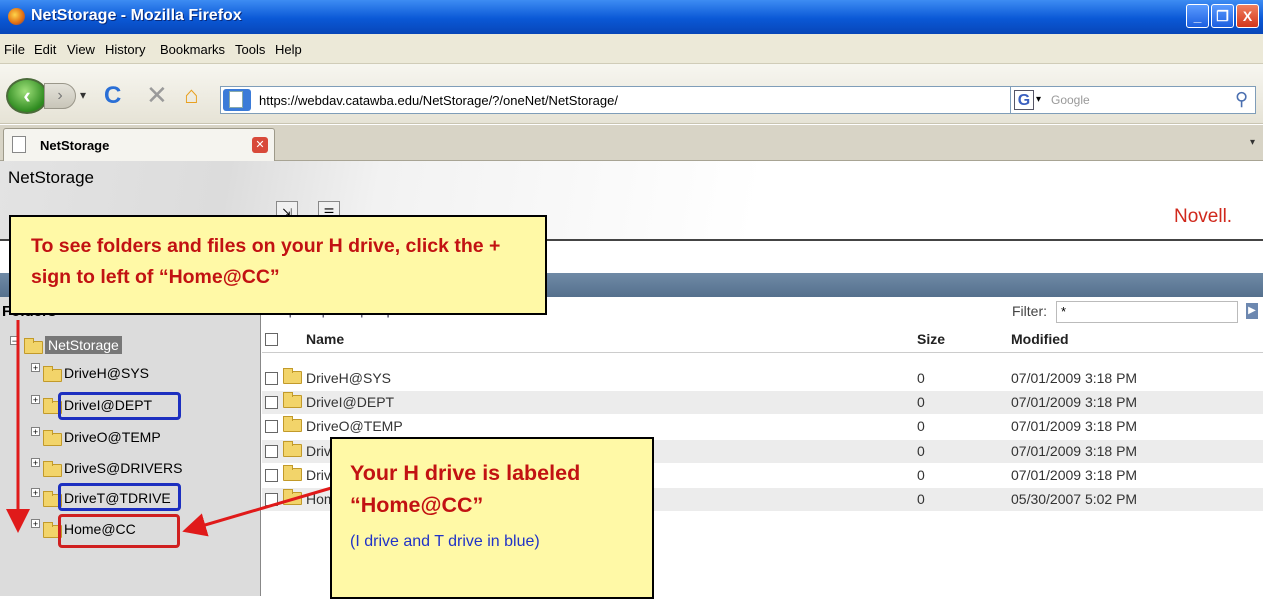 The image size is (1263, 599). What do you see at coordinates (271, 339) in the screenshot?
I see `select-all-checkbox` at bounding box center [271, 339].